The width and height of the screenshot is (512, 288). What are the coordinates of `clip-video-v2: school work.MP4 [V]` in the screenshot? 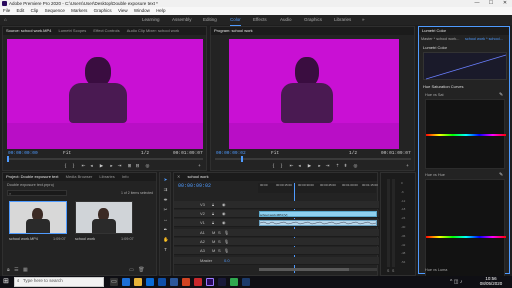 It's located at (318, 214).